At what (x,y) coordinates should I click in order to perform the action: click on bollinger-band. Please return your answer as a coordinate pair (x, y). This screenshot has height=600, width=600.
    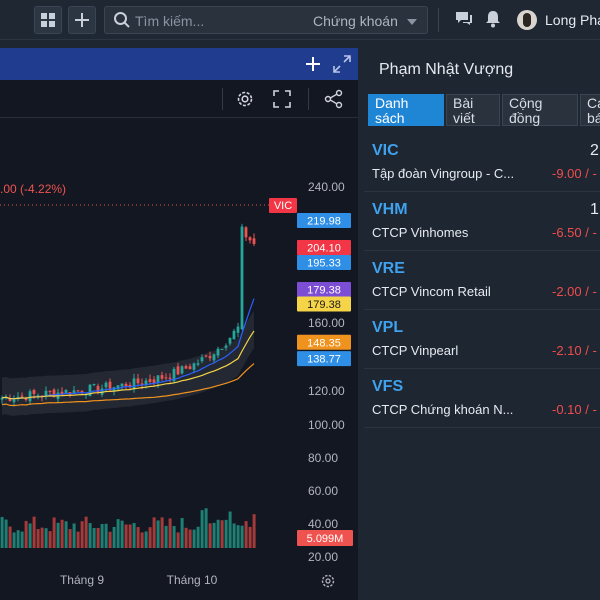
    Looking at the image, I should click on (128, 363).